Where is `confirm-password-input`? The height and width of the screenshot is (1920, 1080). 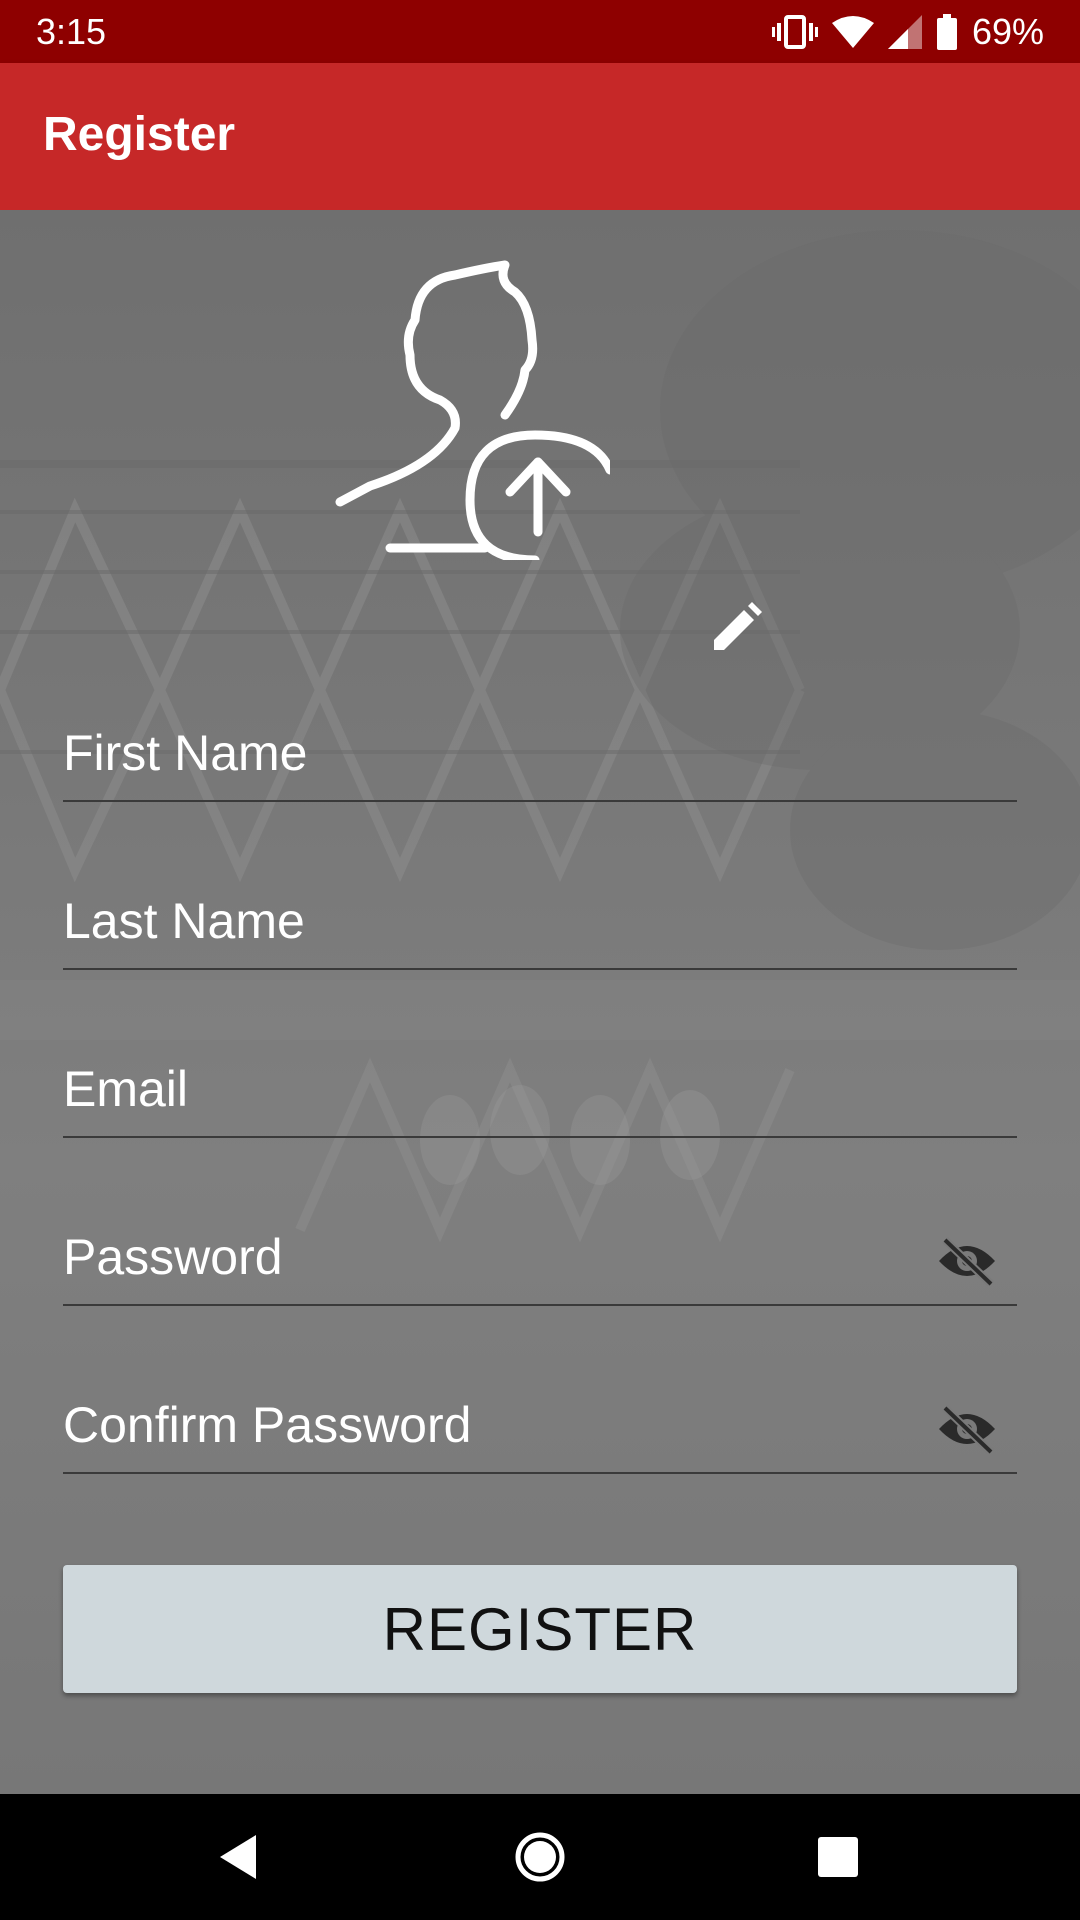
confirm-password-input is located at coordinates (540, 1425).